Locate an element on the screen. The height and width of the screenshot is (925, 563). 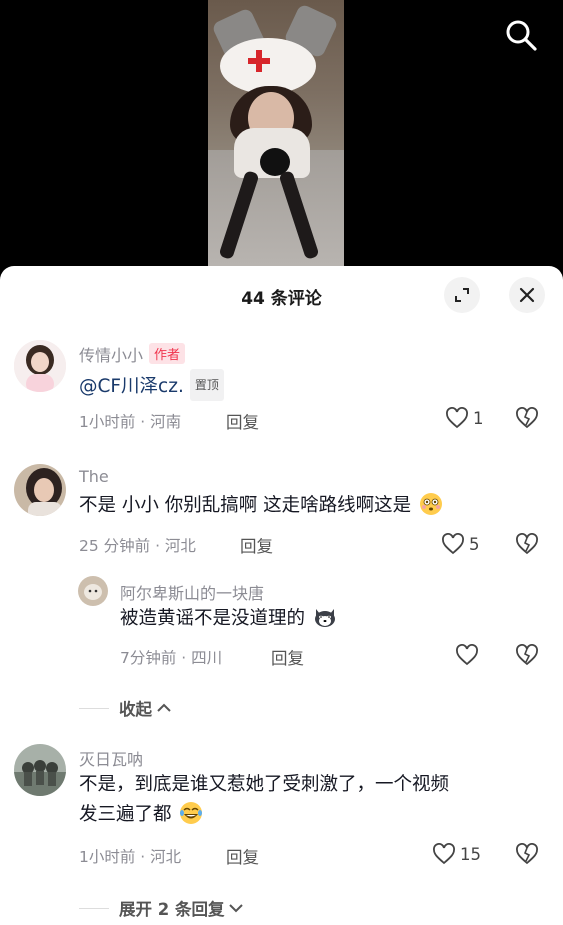
close-button is located at coordinates (527, 295).